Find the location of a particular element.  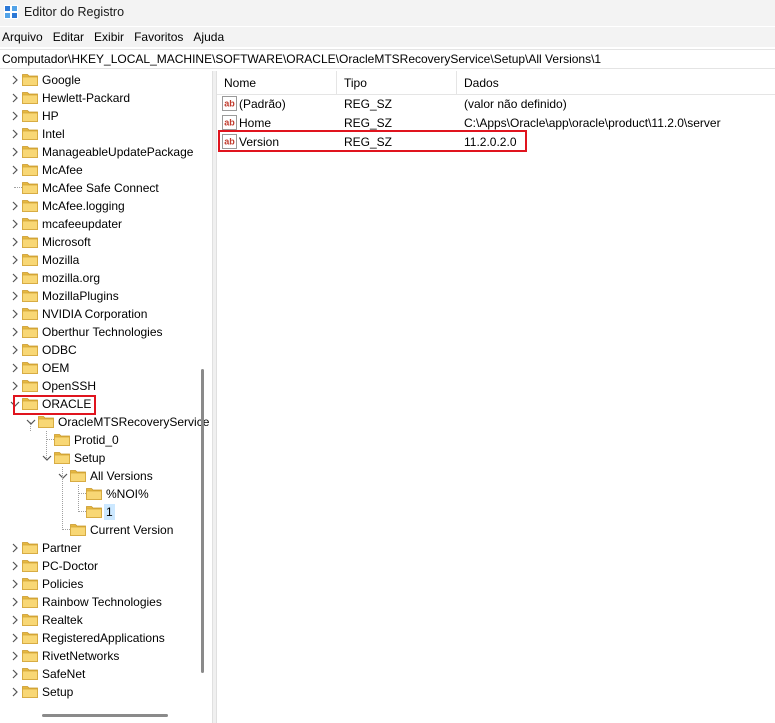

tree-item-all-versions: All Versions is located at coordinates (106, 476).